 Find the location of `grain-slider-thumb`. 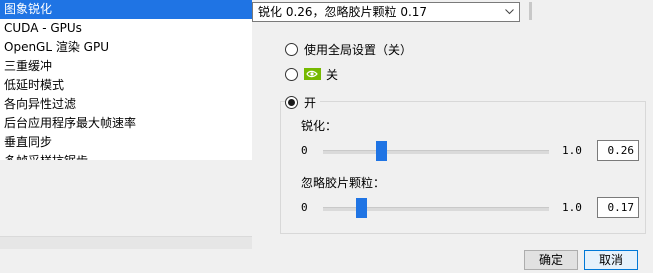

grain-slider-thumb is located at coordinates (361, 208).